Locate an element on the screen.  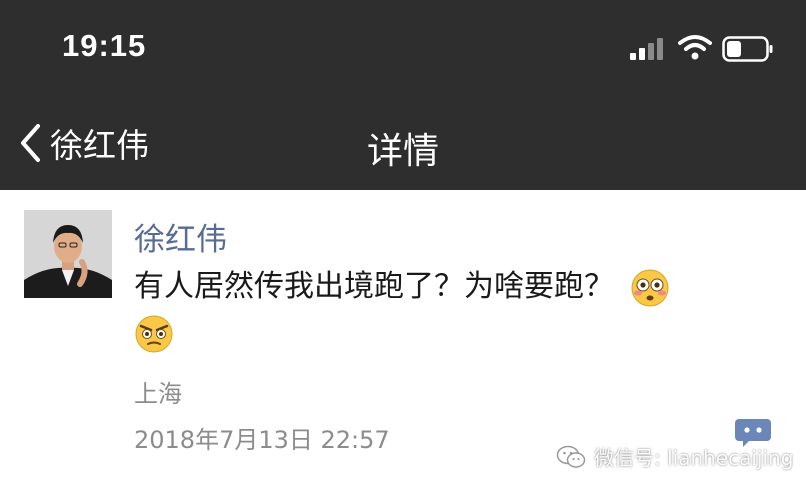
post-text: 有人居然传我出境跑了？为啥要跑？ is located at coordinates (374, 286).